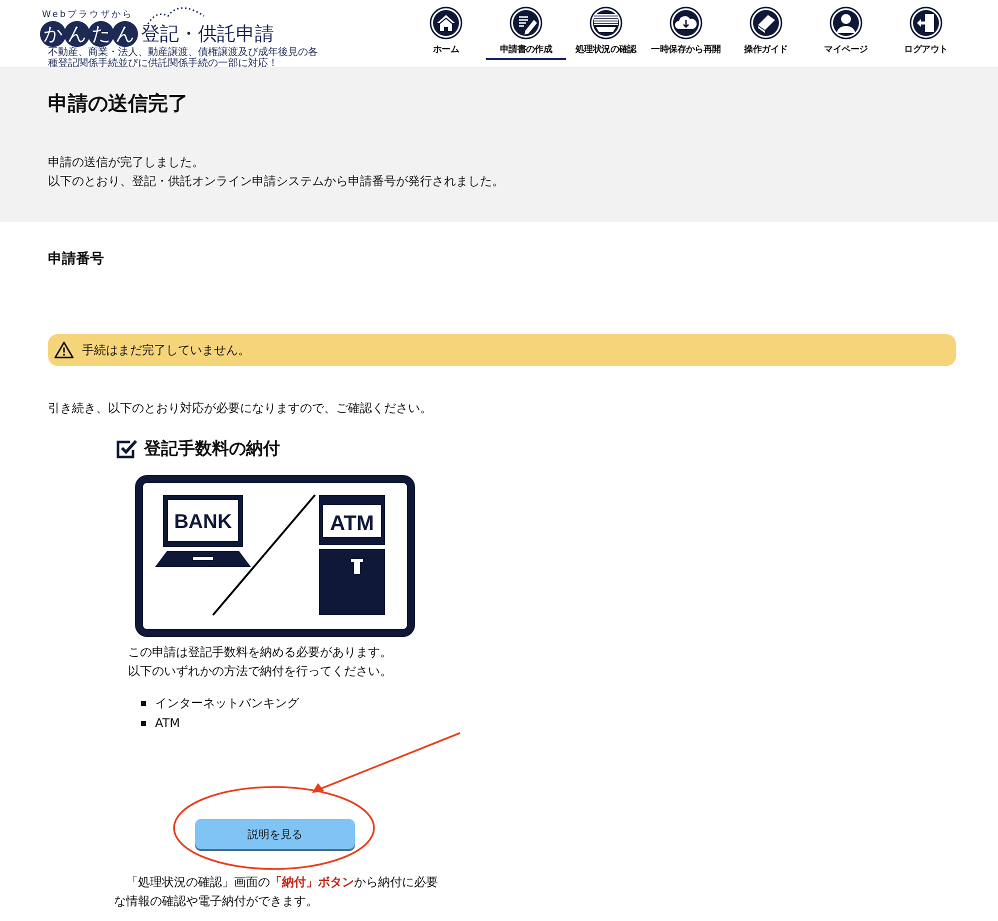  What do you see at coordinates (240, 408) in the screenshot?
I see `instruction-text: 引き続き、以下のとおり対応が必要になりますので、ご確認ください。` at bounding box center [240, 408].